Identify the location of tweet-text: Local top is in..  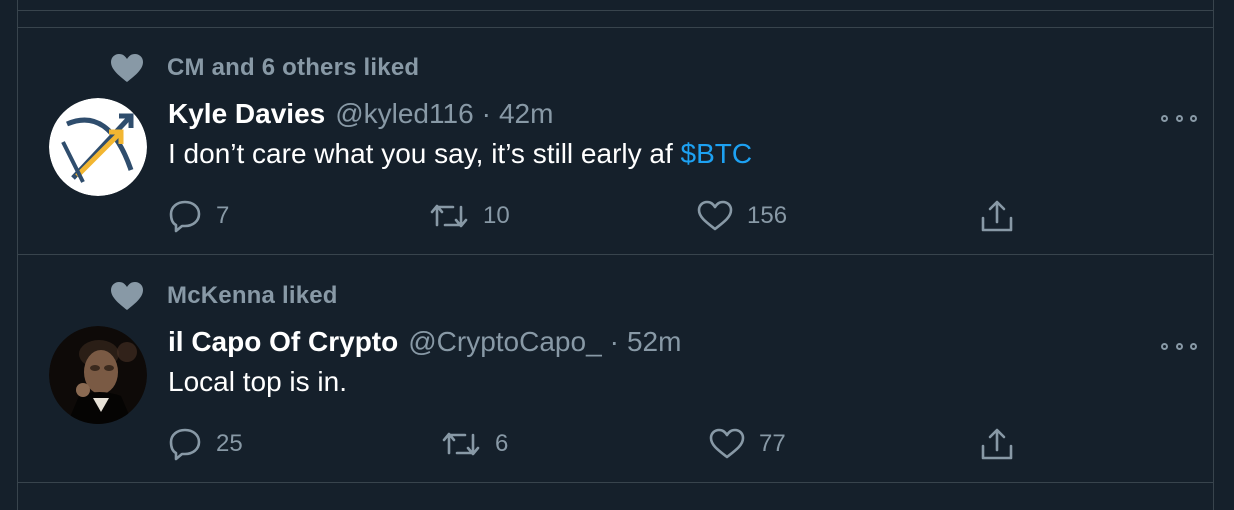
(257, 382).